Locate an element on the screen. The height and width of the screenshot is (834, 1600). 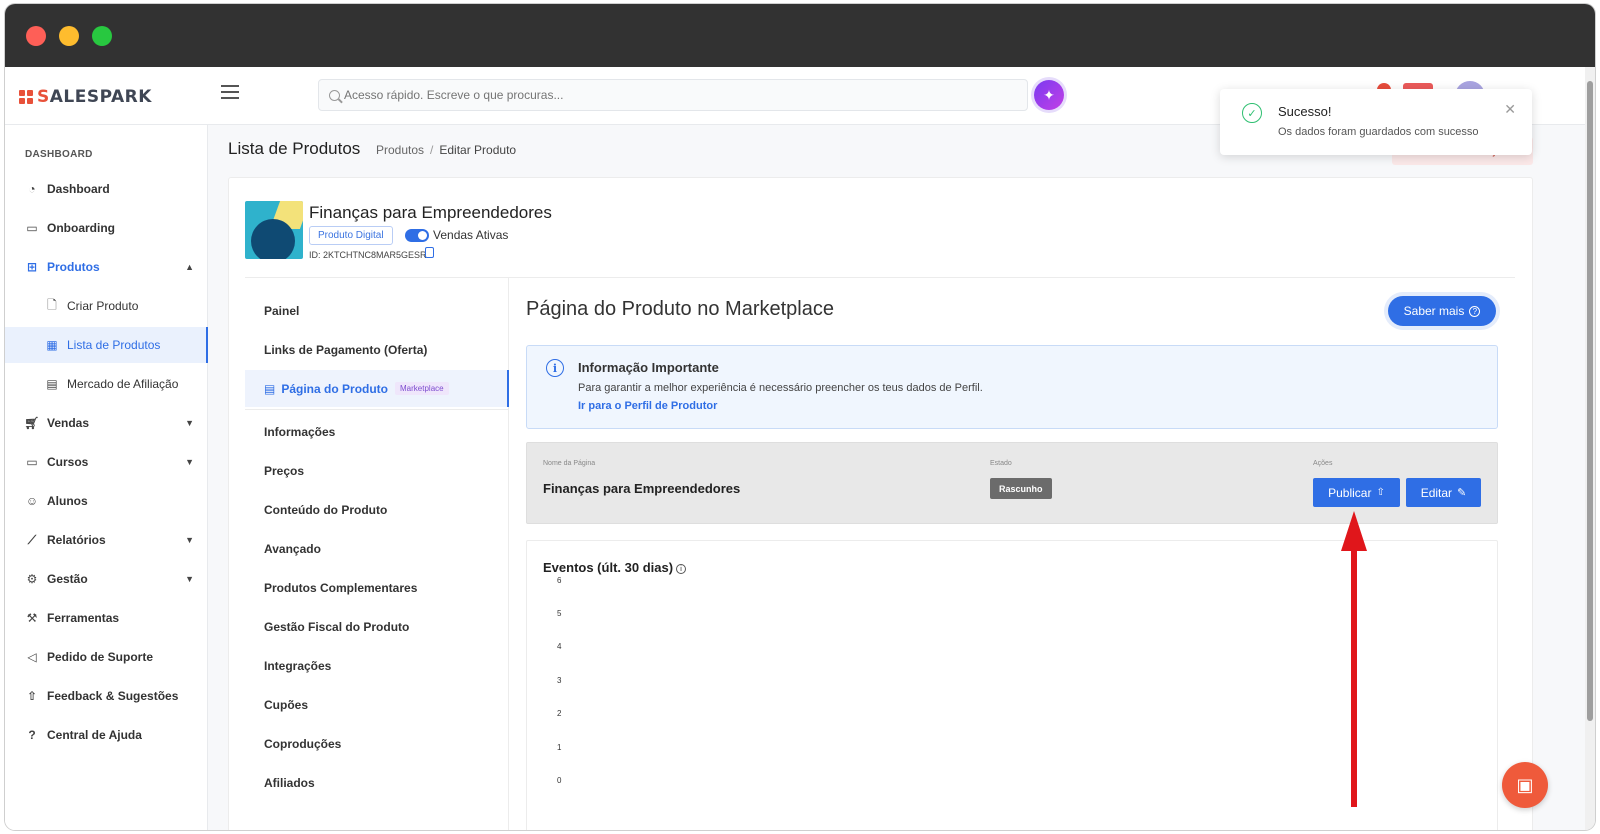
column-header-actions: Ações is located at coordinates (1323, 463).